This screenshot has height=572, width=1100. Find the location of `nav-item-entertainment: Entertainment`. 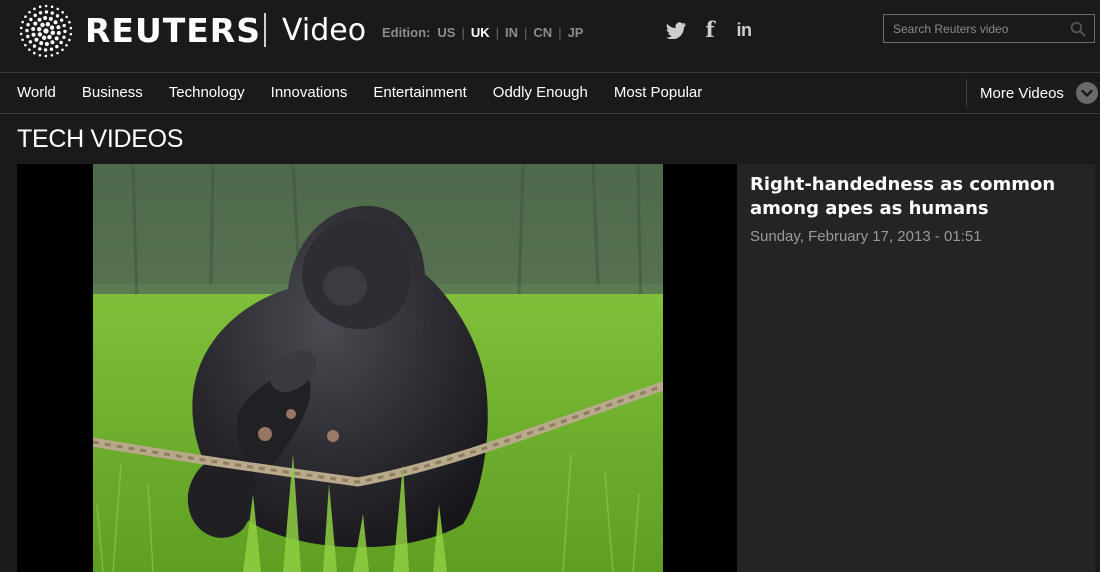

nav-item-entertainment: Entertainment is located at coordinates (419, 93).